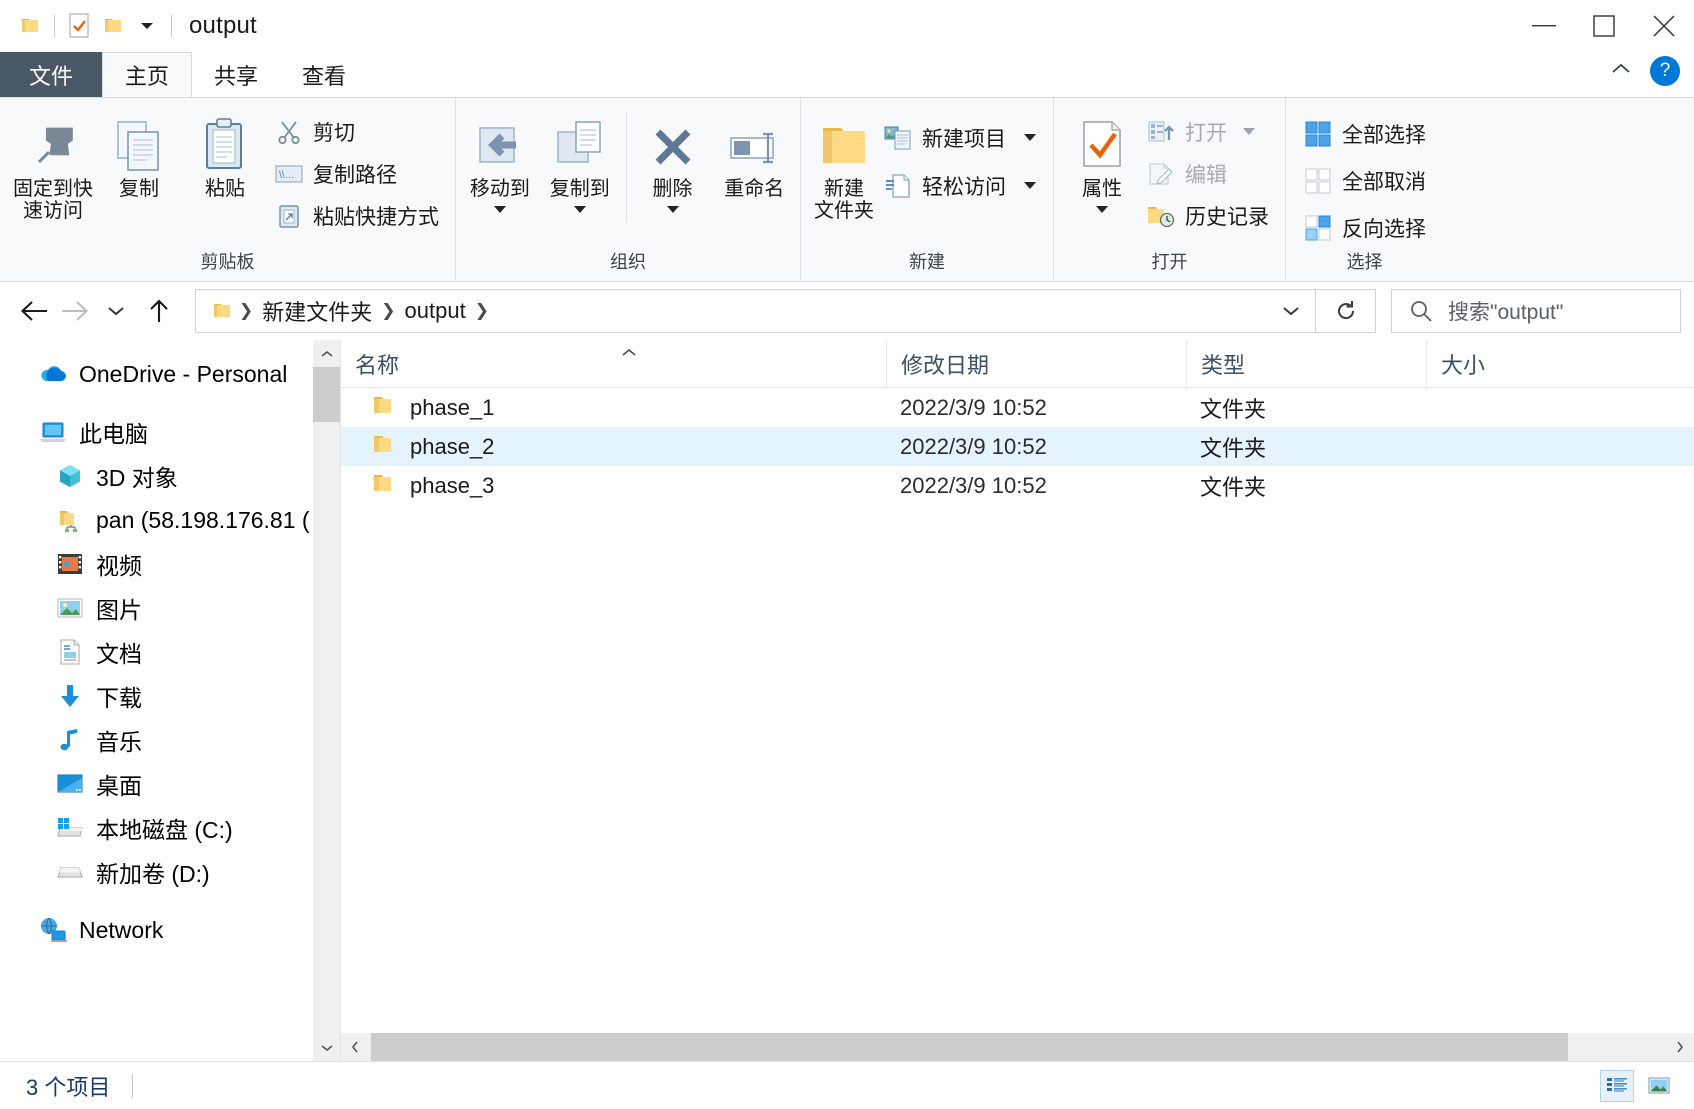  I want to click on help-icon: ?, so click(1665, 71).